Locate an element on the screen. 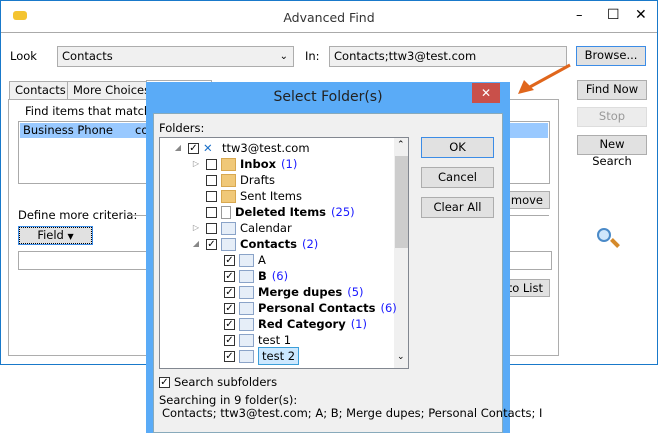  sent-icon is located at coordinates (228, 196).